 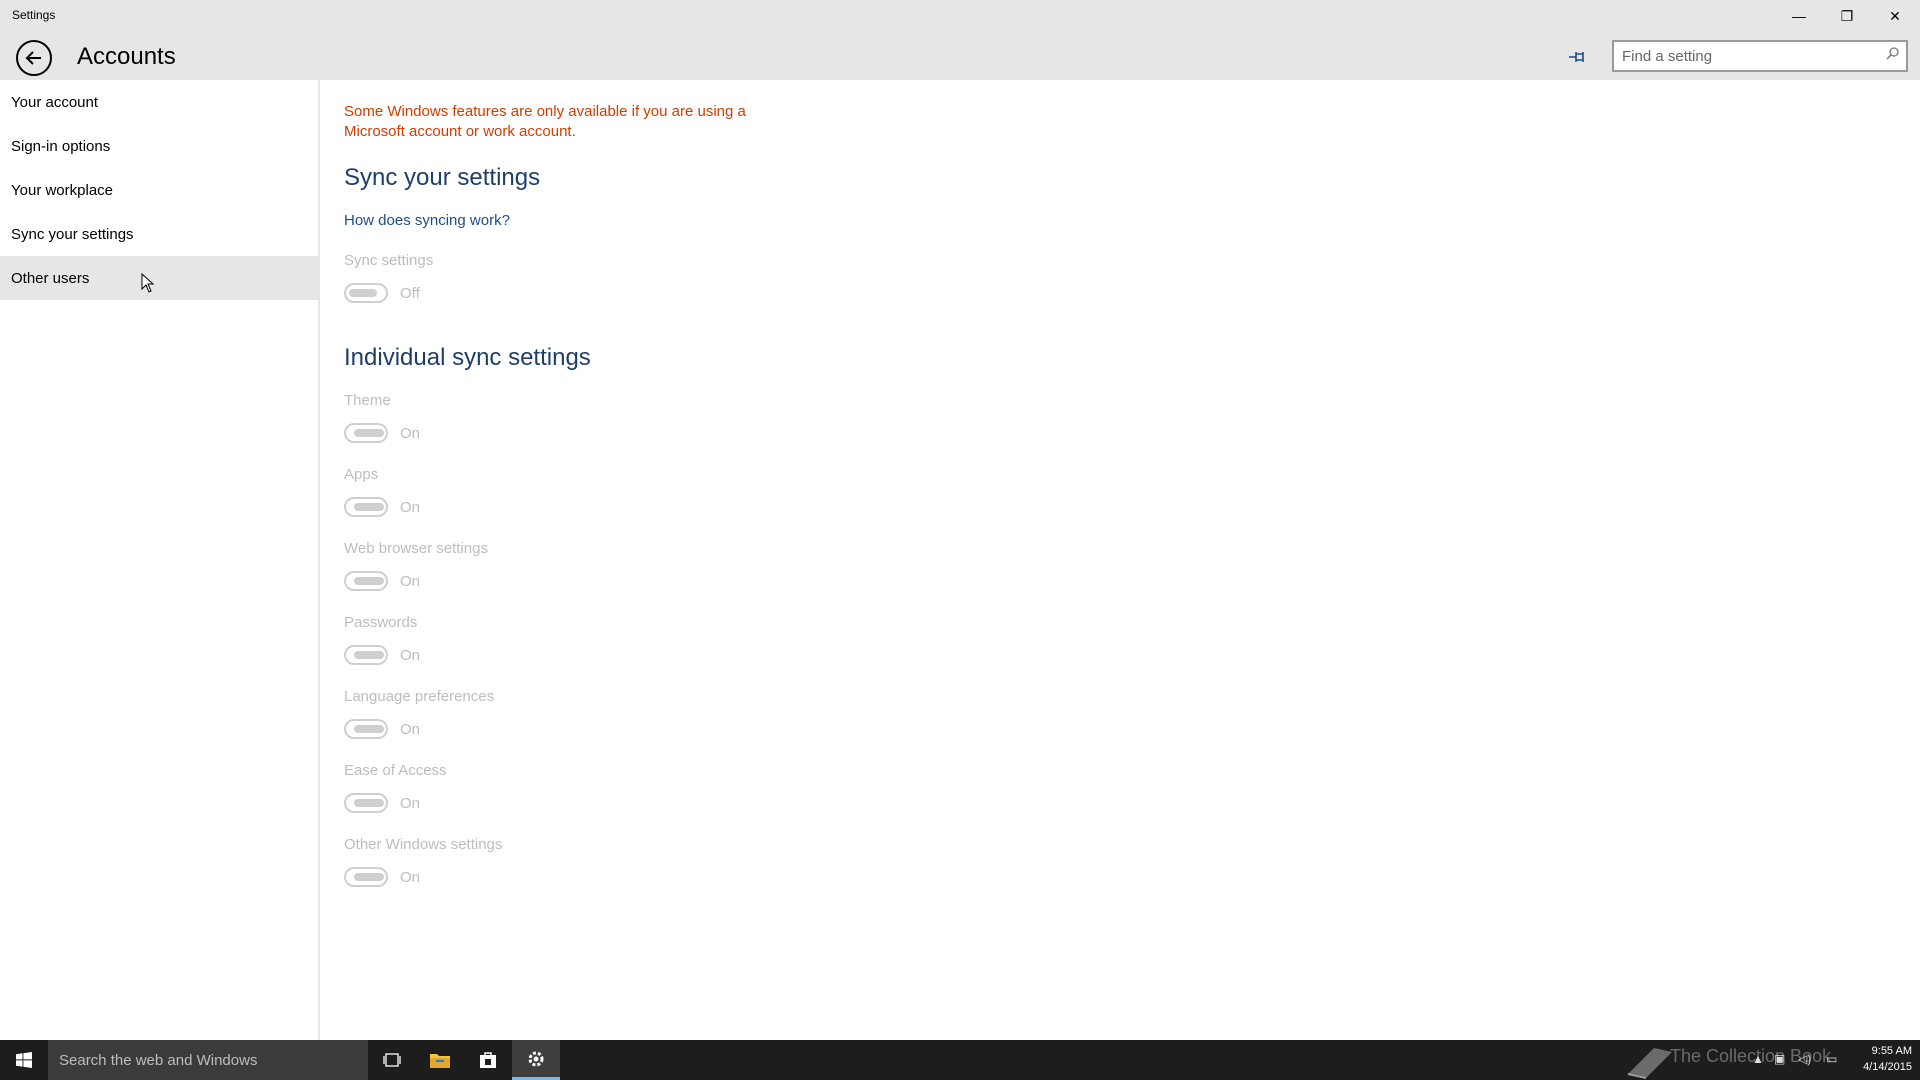 I want to click on sidebar-item-sync-your-settings: Sync your settings, so click(x=159, y=234).